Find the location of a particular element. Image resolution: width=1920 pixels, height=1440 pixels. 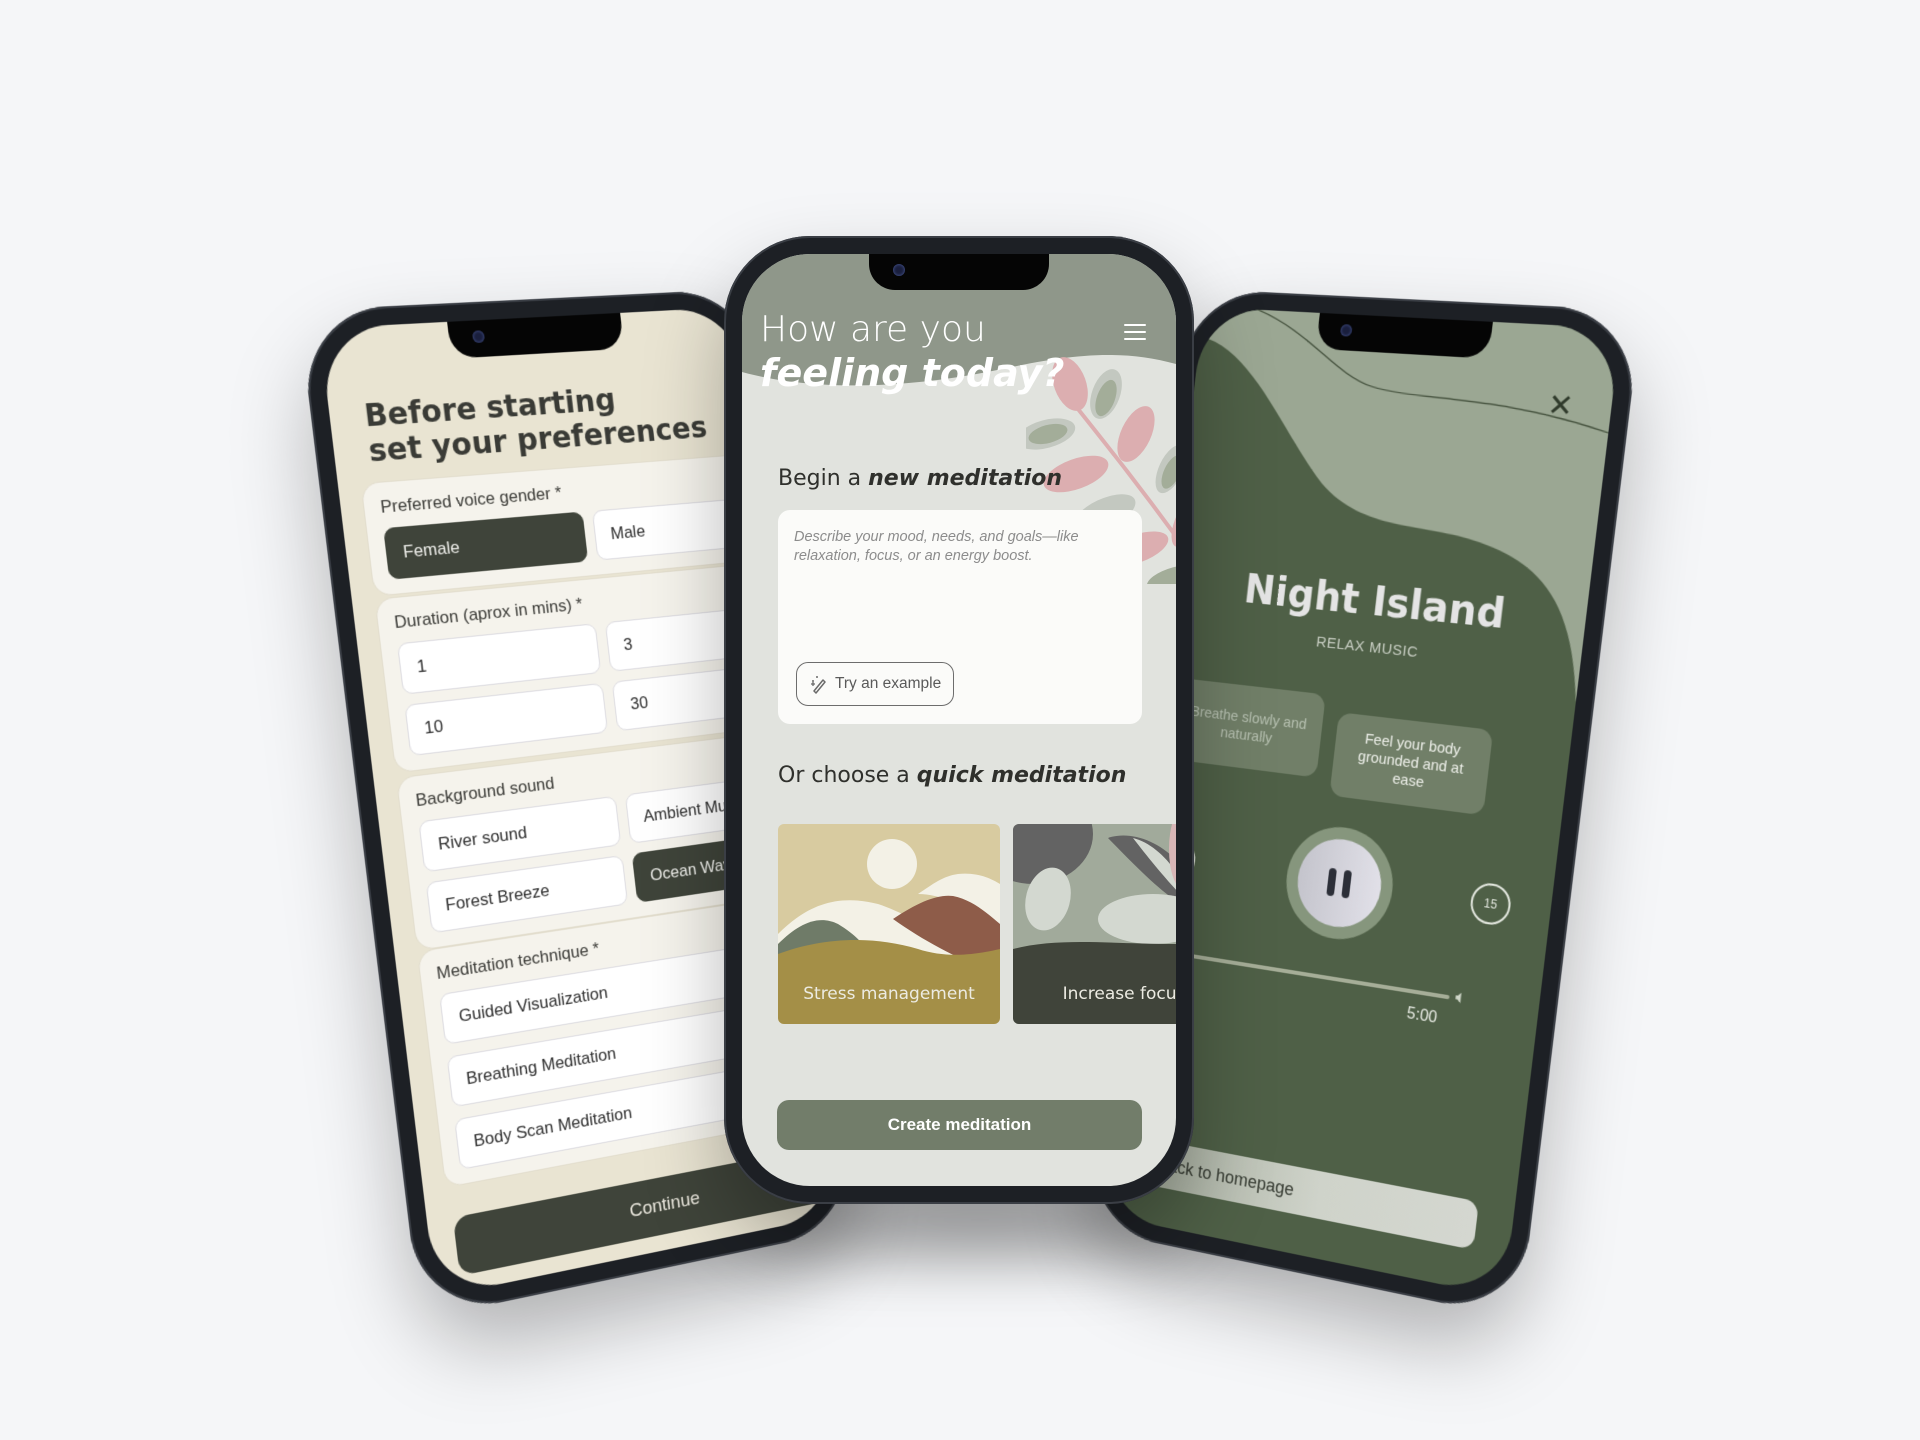

quick-meditation-carousel: Stress management Increase focus is located at coordinates (977, 924).